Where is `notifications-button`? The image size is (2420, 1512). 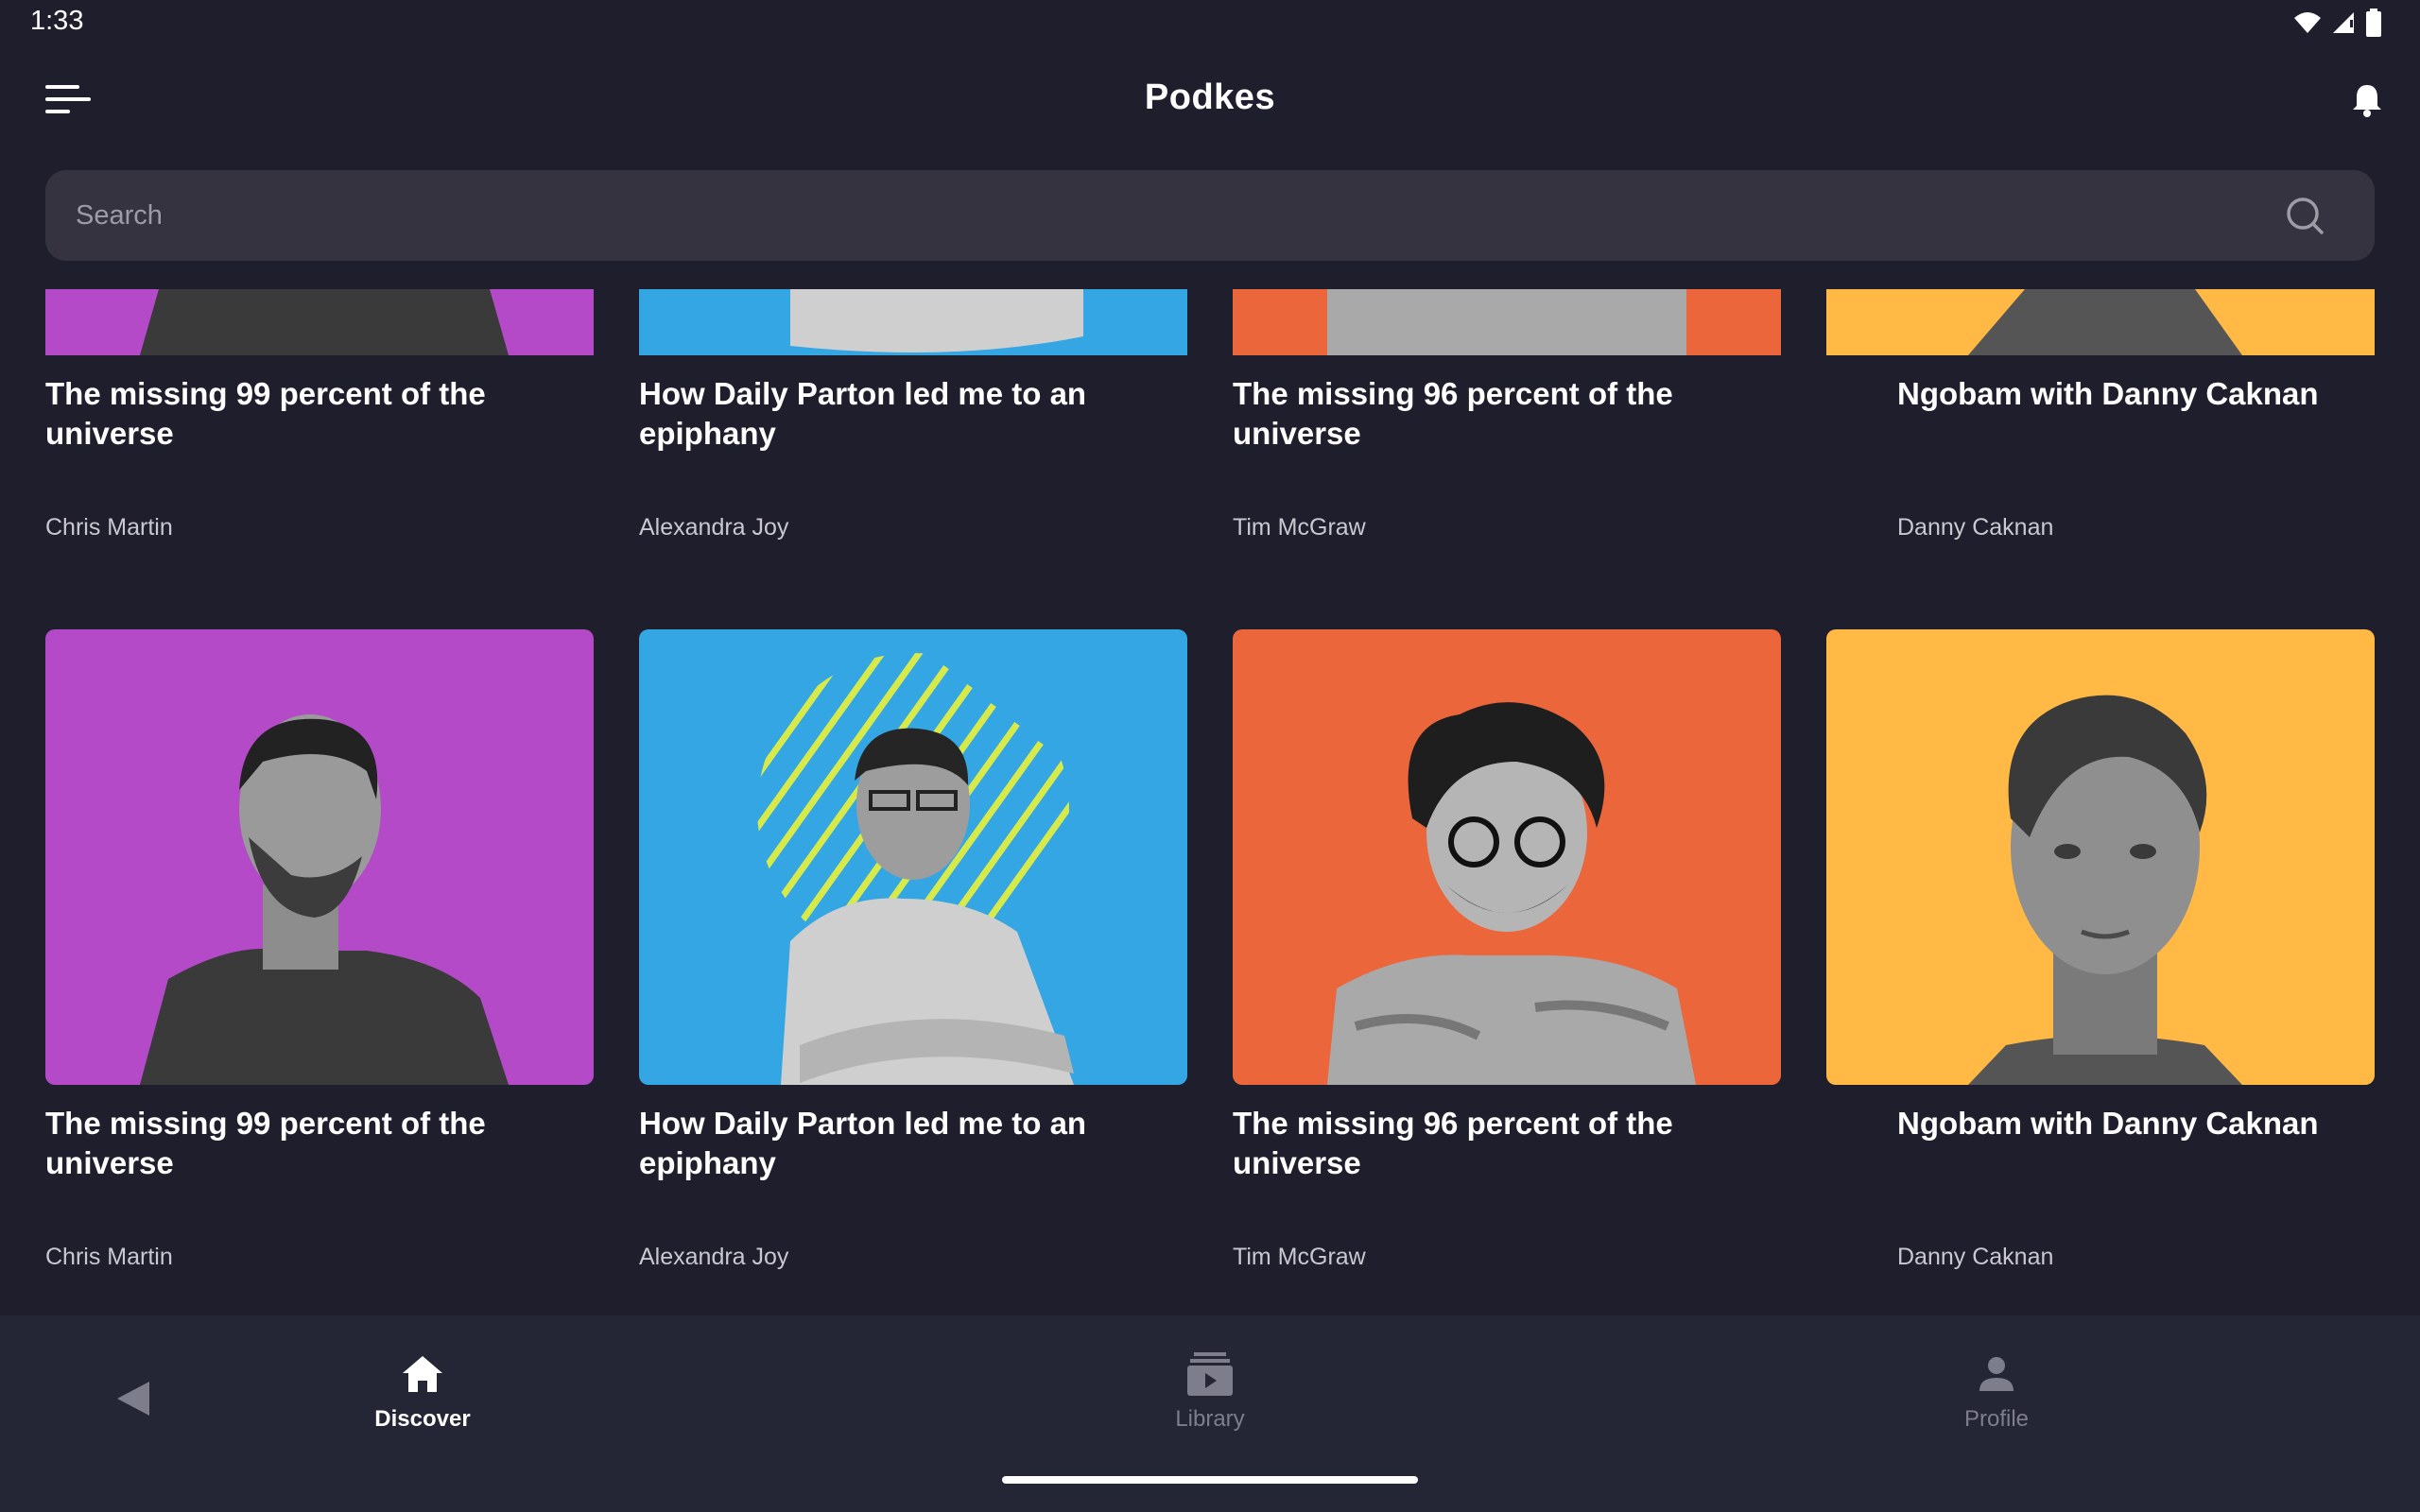 notifications-button is located at coordinates (2367, 100).